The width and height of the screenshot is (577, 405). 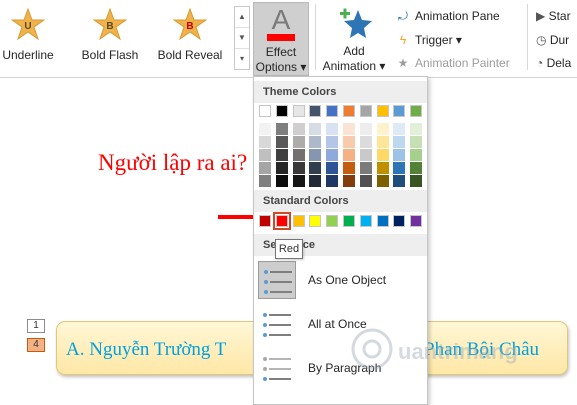 What do you see at coordinates (354, 66) in the screenshot?
I see `add-animation-label-2: Animation ▾` at bounding box center [354, 66].